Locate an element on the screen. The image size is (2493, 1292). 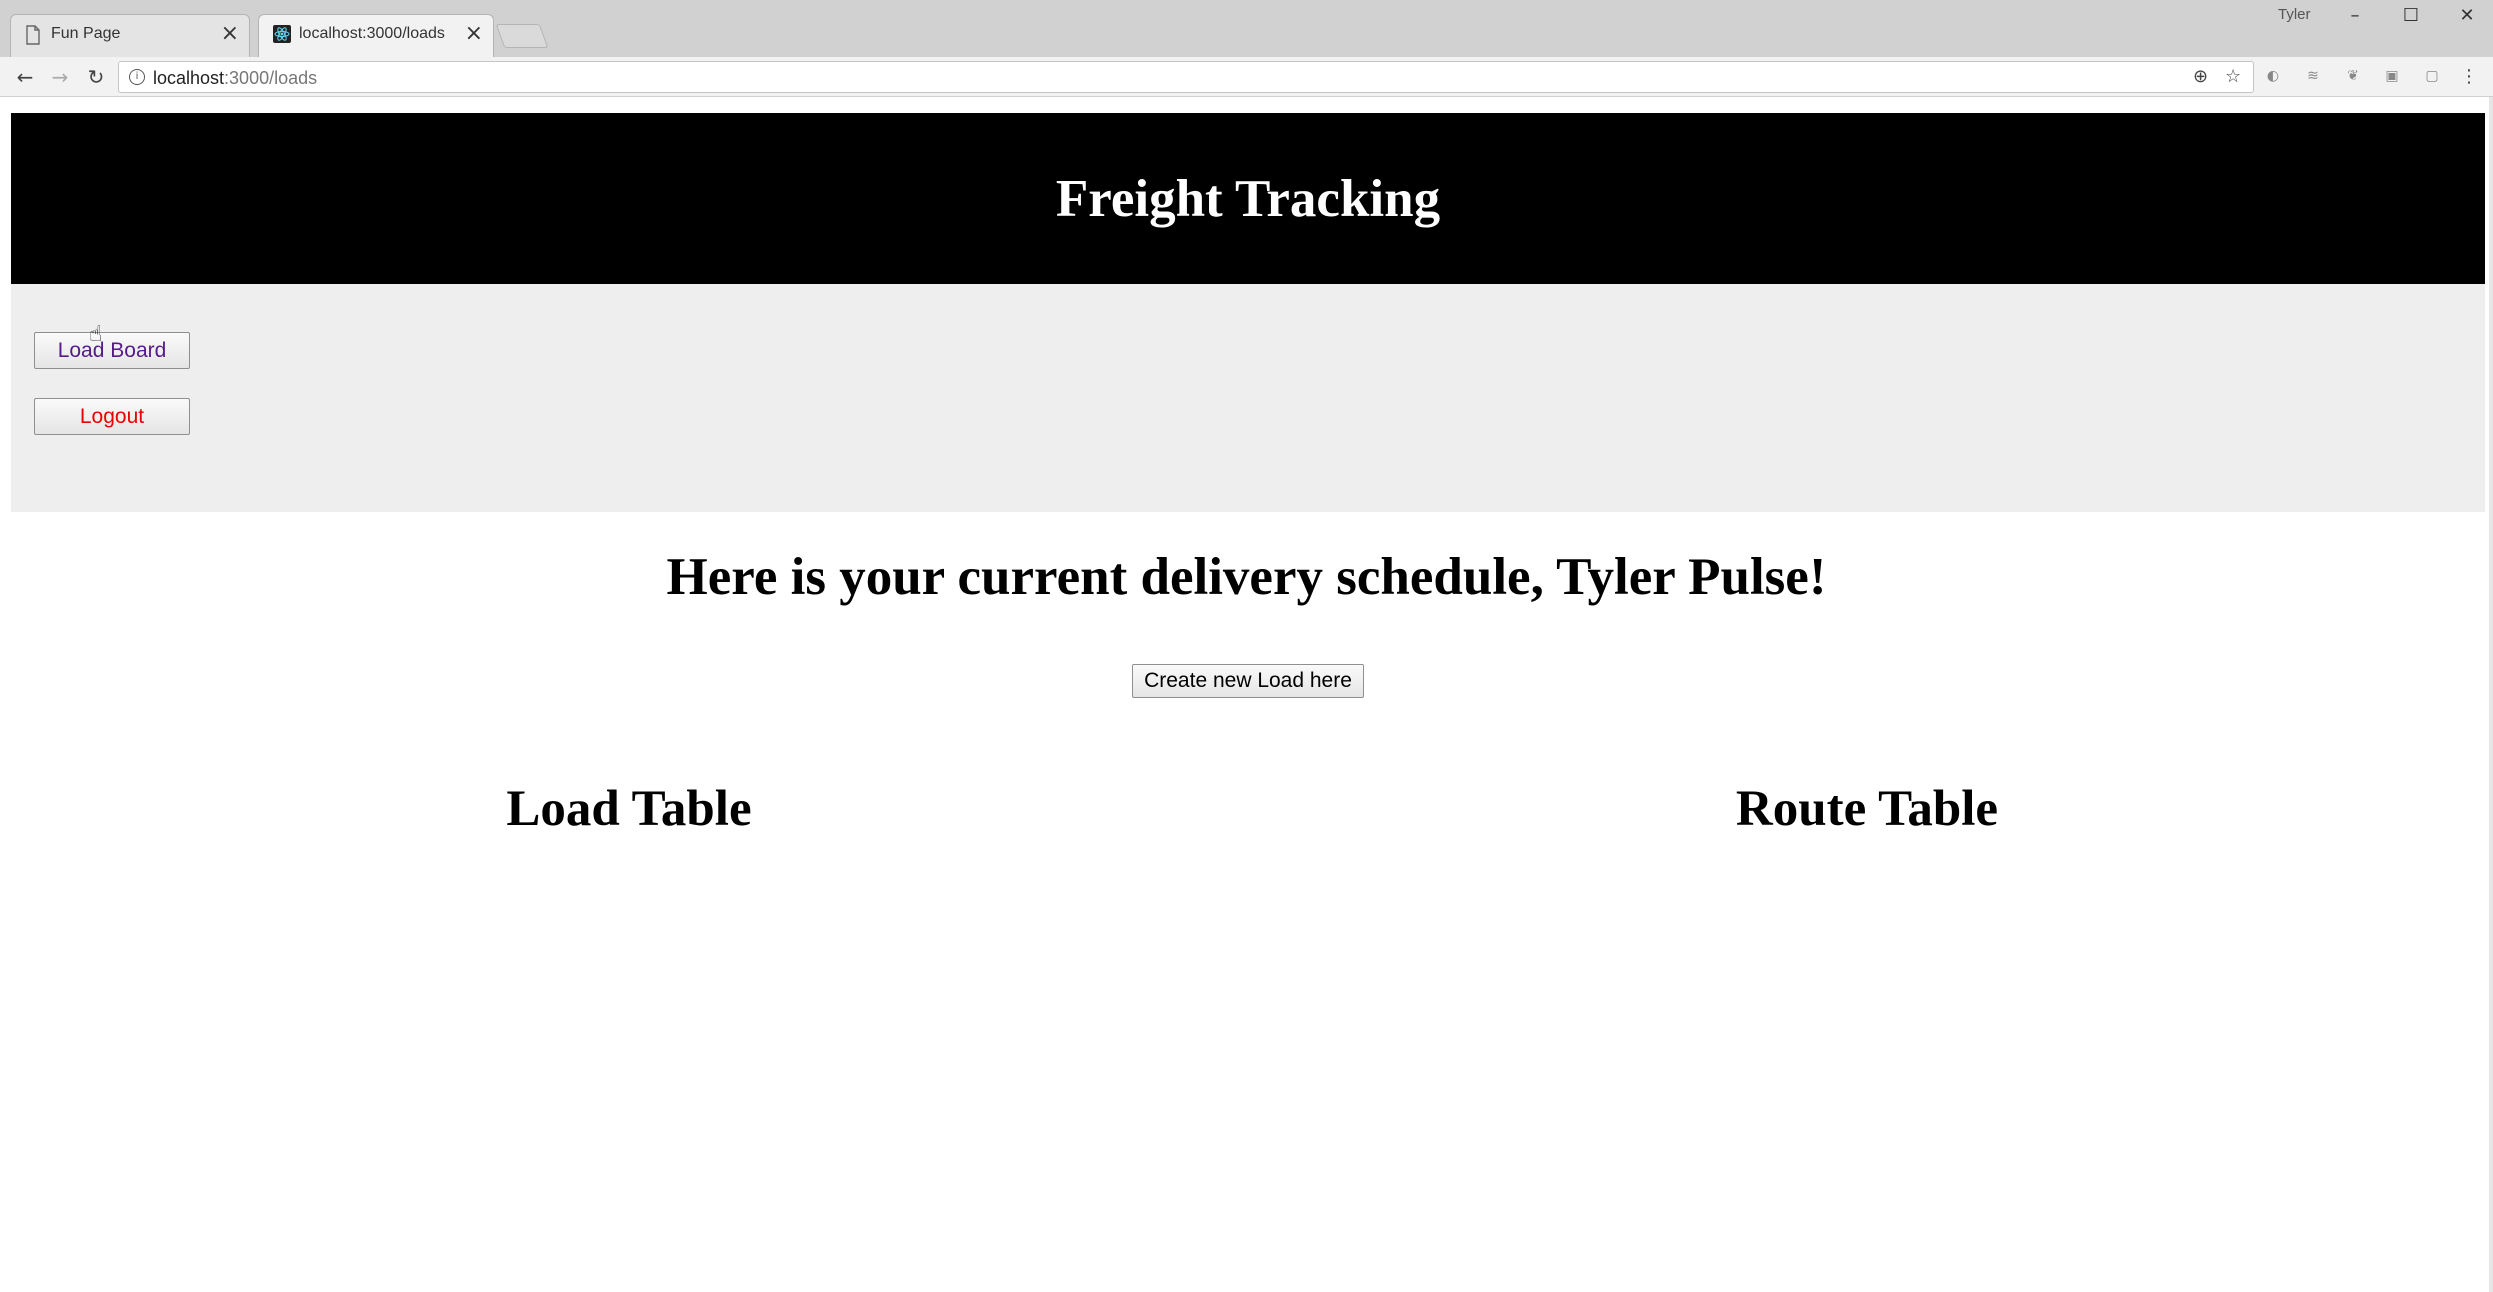
scrollbar is located at coordinates (2491, 694).